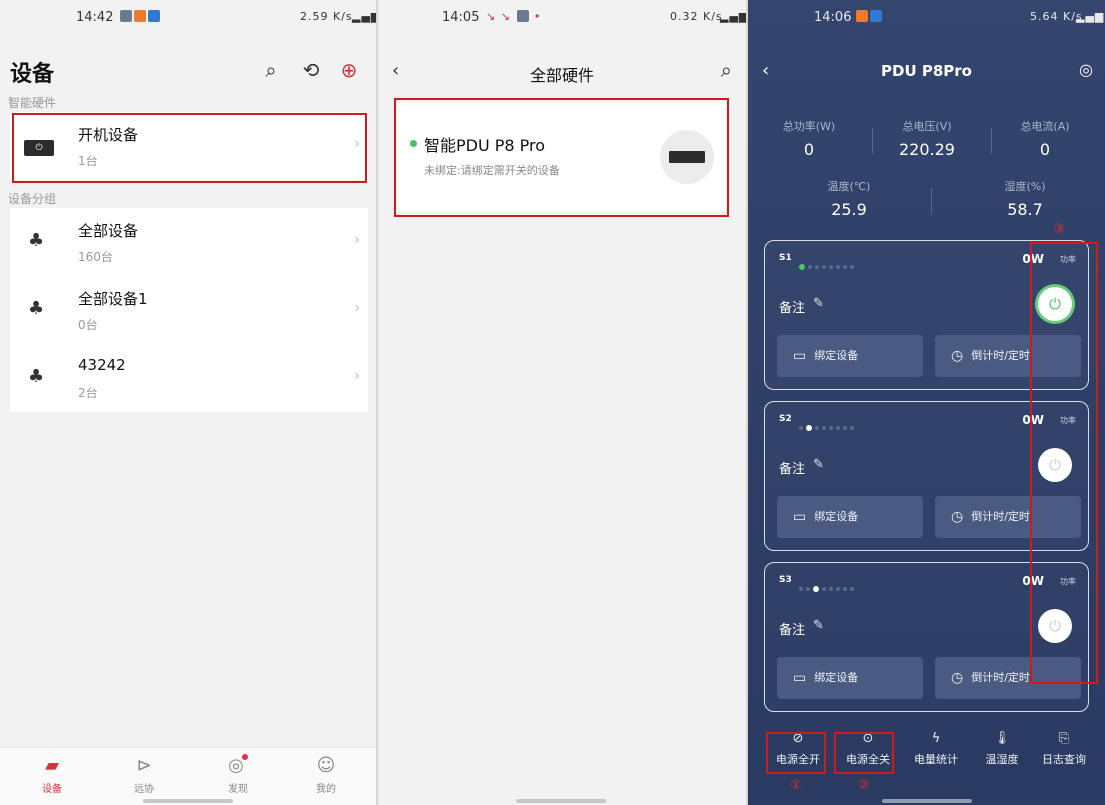 The width and height of the screenshot is (1105, 805). What do you see at coordinates (1045, 126) in the screenshot?
I see `metric-label: 总电流(A)` at bounding box center [1045, 126].